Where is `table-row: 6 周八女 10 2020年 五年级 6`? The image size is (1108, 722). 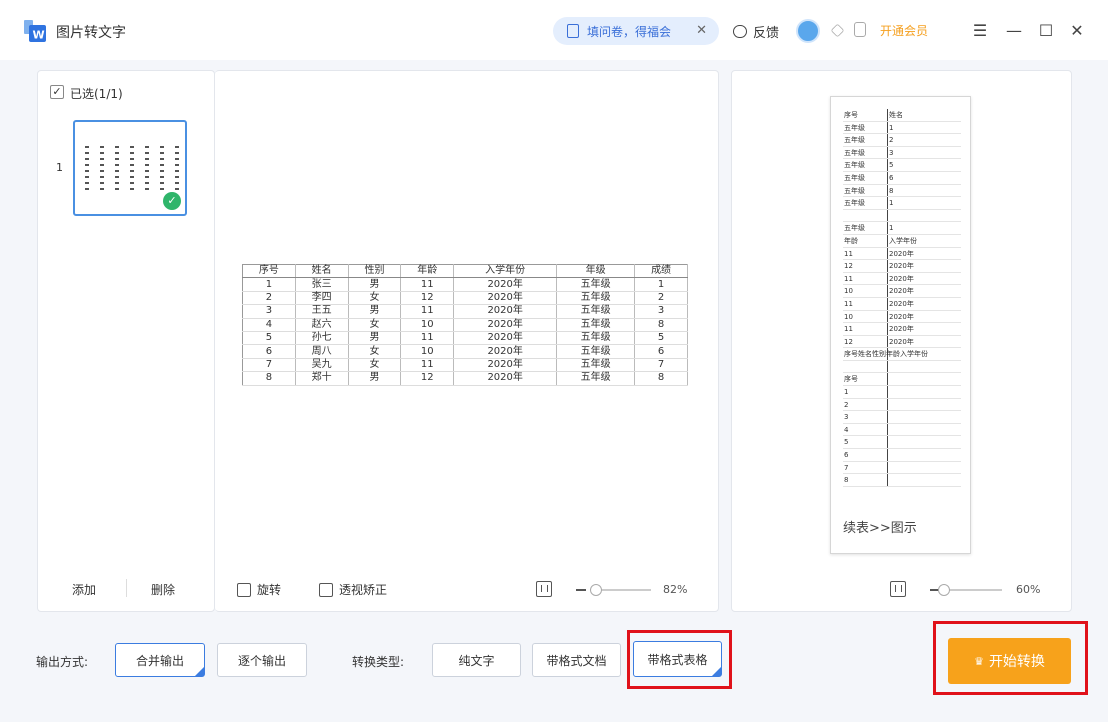
table-row: 6 周八女 10 2020年 五年级 6 is located at coordinates (465, 351).